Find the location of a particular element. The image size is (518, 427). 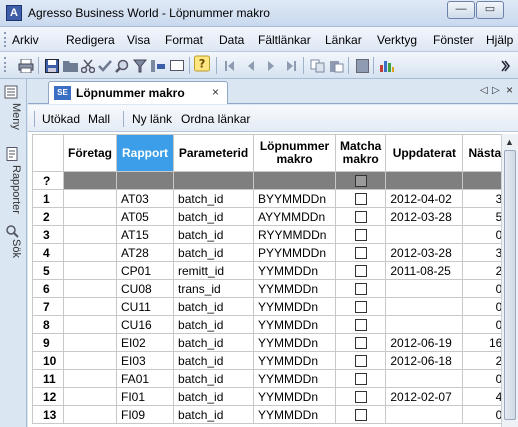

menu-hjalp: Hjälp is located at coordinates (499, 40).